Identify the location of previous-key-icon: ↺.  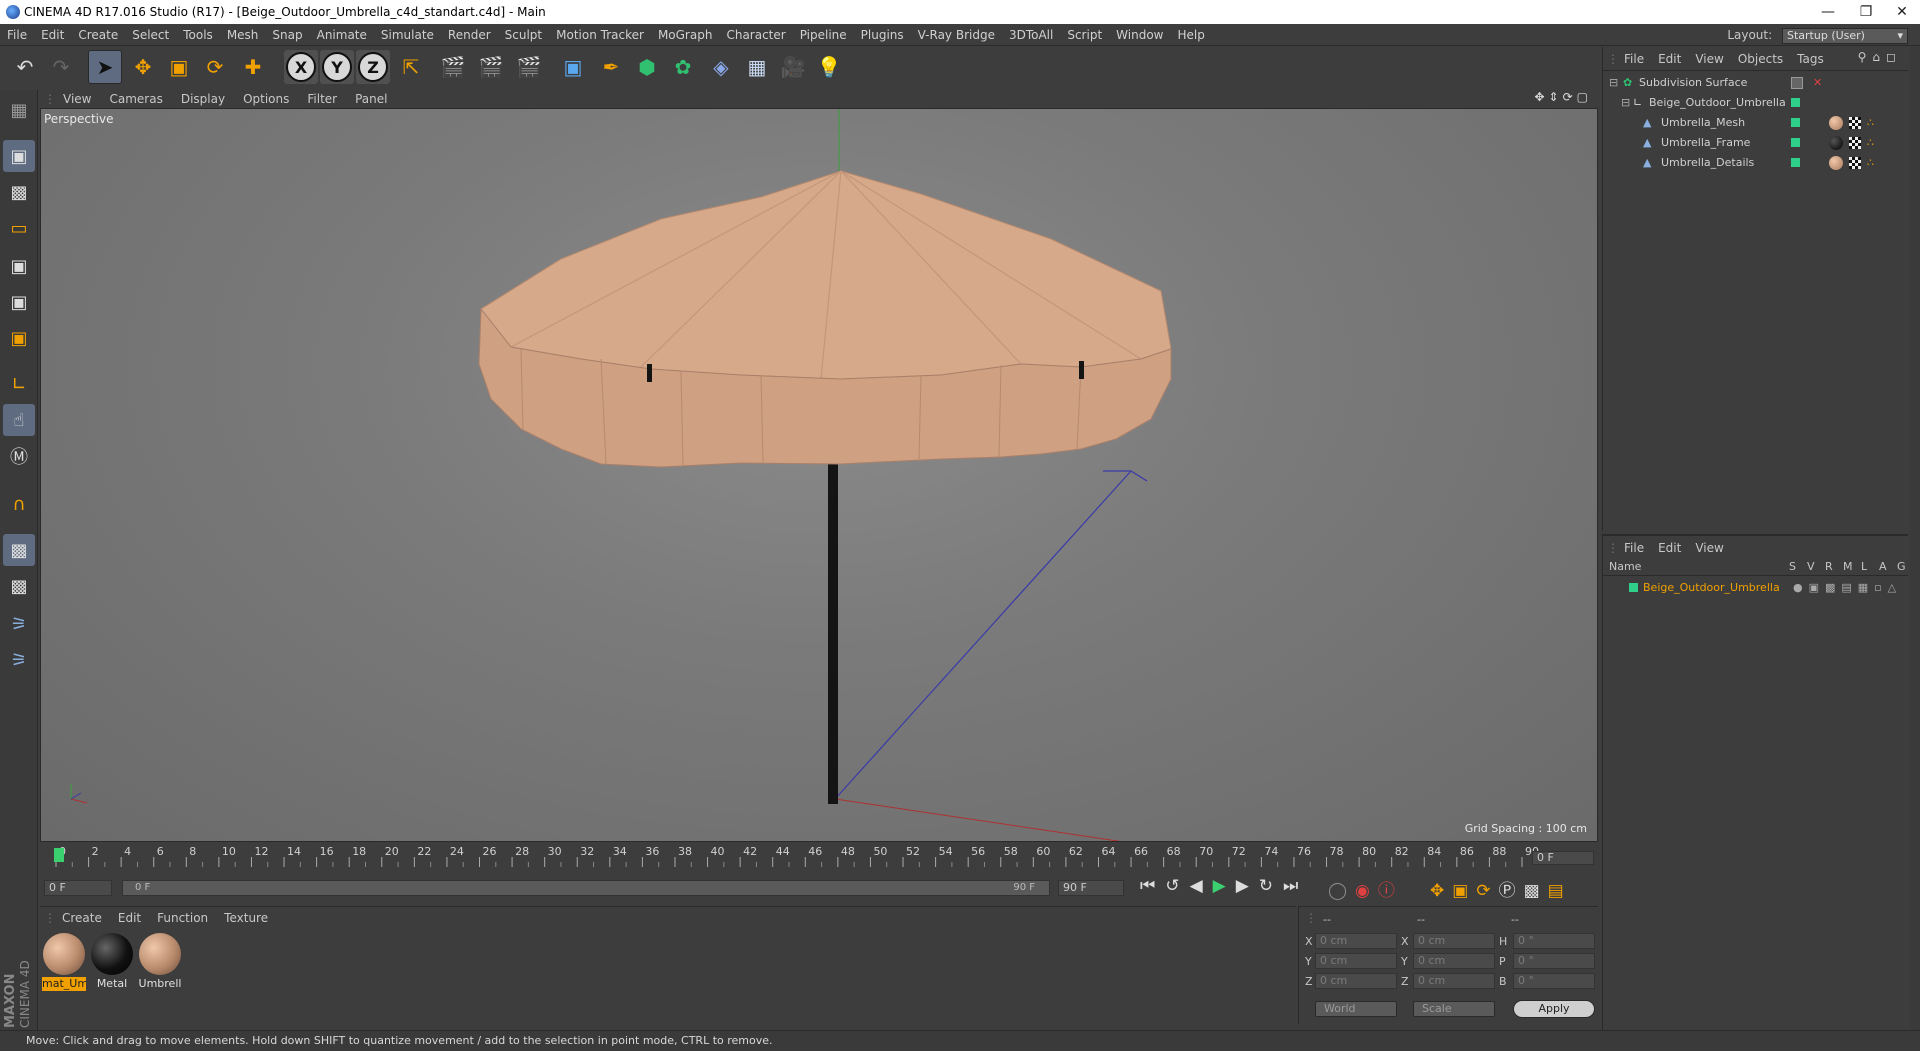
(1177, 886).